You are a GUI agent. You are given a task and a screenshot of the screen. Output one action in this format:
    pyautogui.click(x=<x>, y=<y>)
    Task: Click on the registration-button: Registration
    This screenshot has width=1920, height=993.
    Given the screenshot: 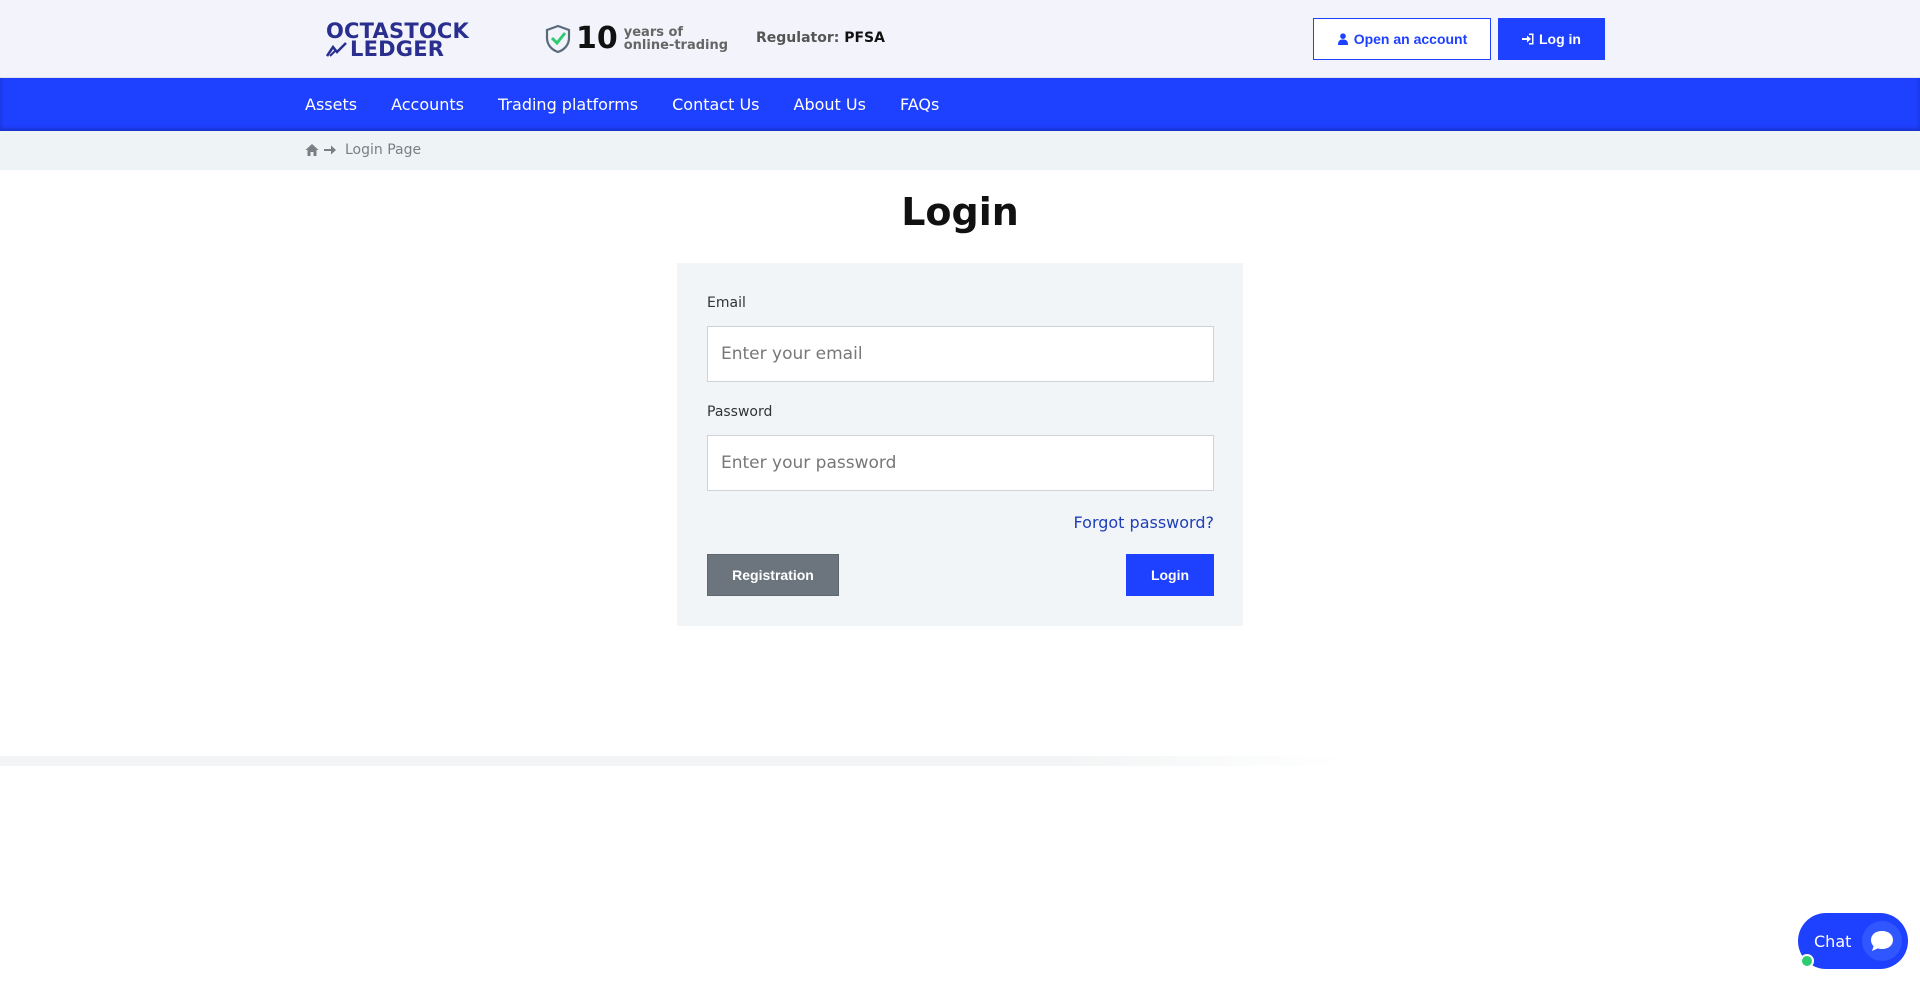 What is the action you would take?
    pyautogui.click(x=773, y=575)
    